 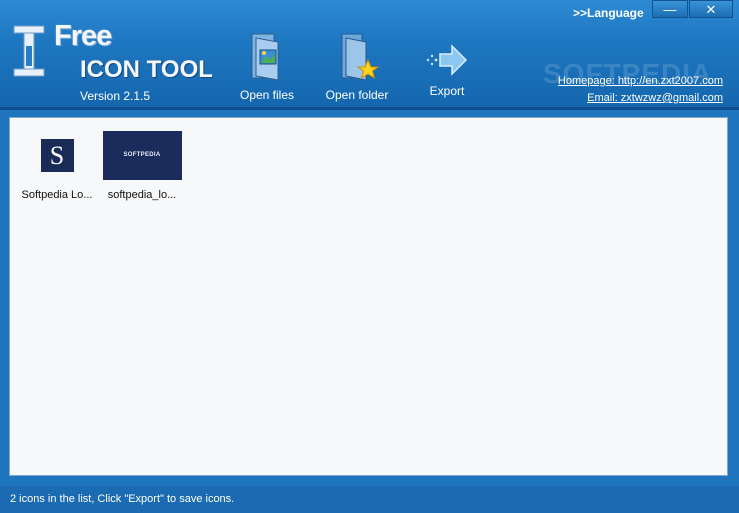 I want to click on open-folder-icon, so click(x=360, y=57).